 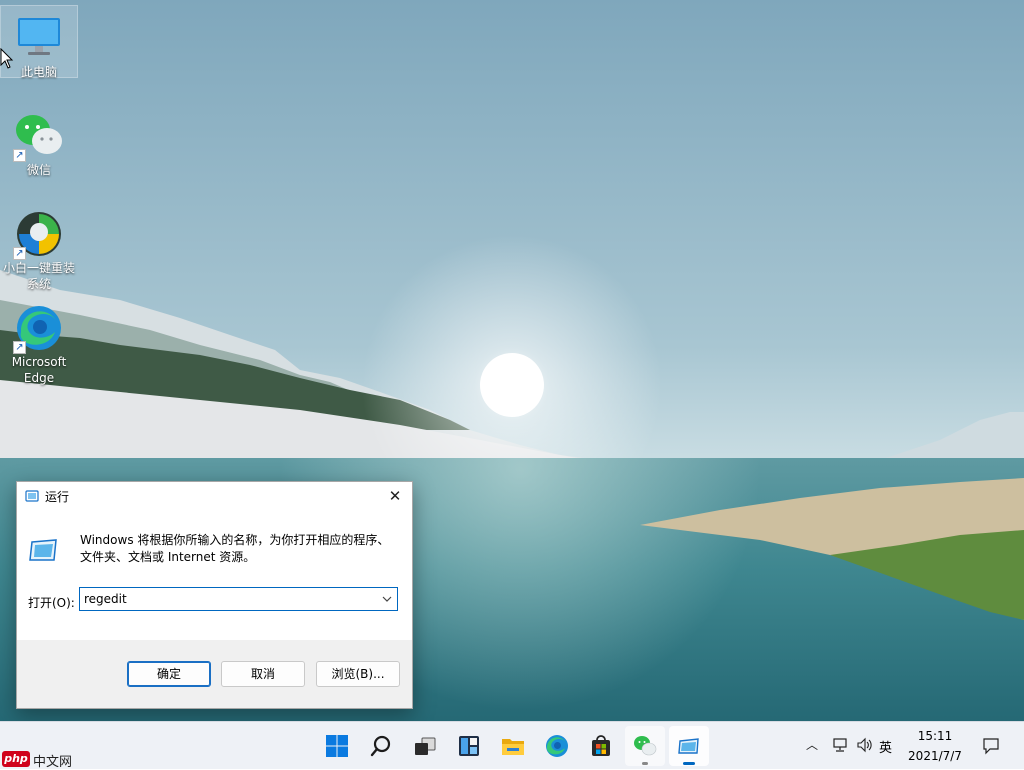 I want to click on open-input, so click(x=231, y=599).